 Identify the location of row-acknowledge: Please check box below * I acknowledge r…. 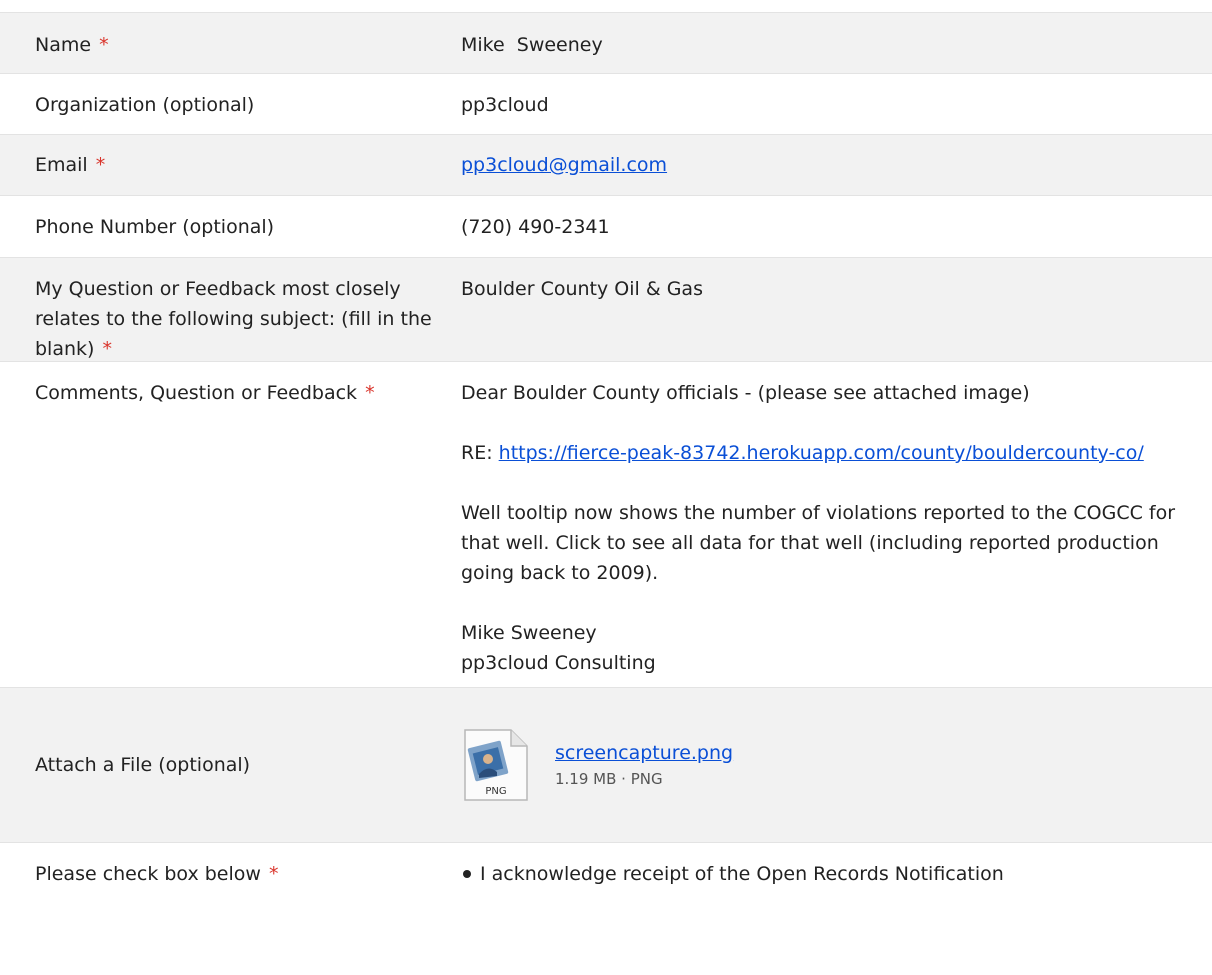
(606, 873).